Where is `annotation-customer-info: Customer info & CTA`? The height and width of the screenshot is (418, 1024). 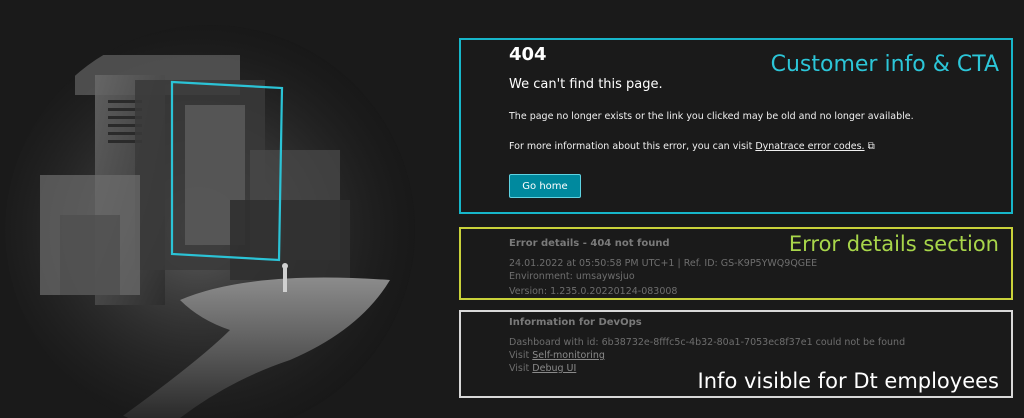
annotation-customer-info: Customer info & CTA is located at coordinates (884, 64).